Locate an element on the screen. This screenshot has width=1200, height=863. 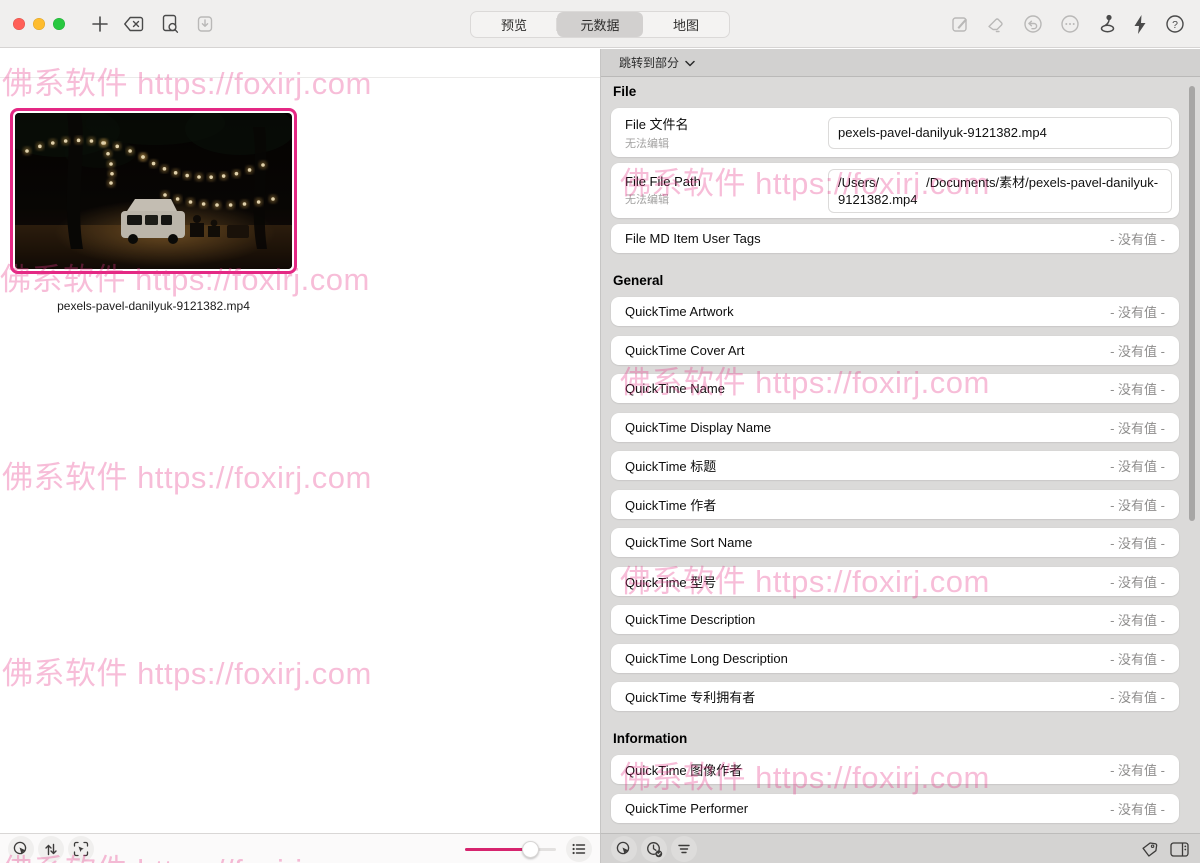
row-label: QuickTime 图像作者 is located at coordinates (684, 770).